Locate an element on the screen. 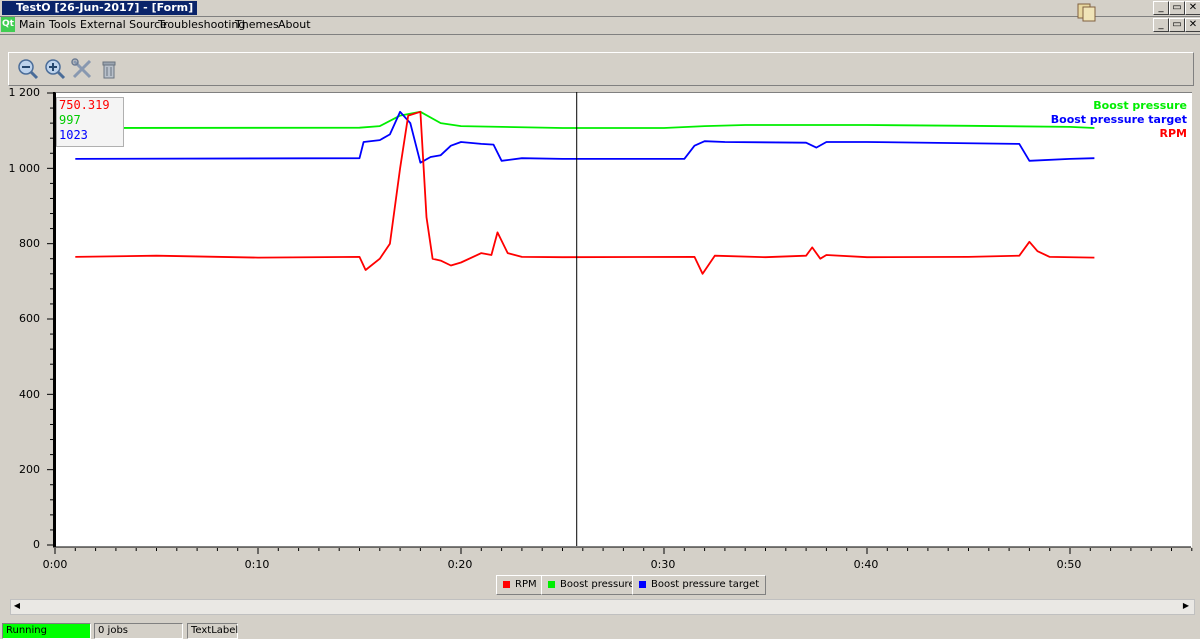 The width and height of the screenshot is (1200, 639). legend-label-target: Boost pressure target is located at coordinates (1118, 119).